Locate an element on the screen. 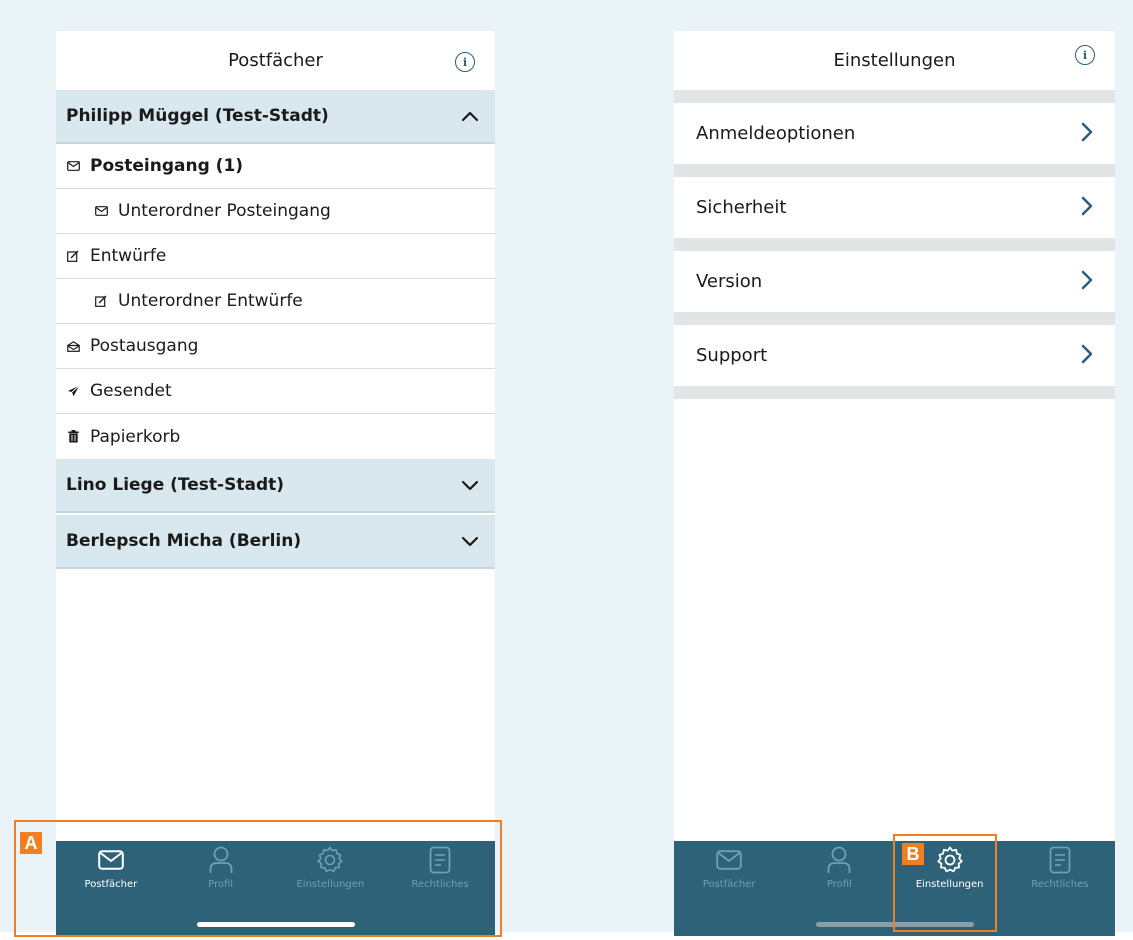  page-title: Postfächer is located at coordinates (275, 60).